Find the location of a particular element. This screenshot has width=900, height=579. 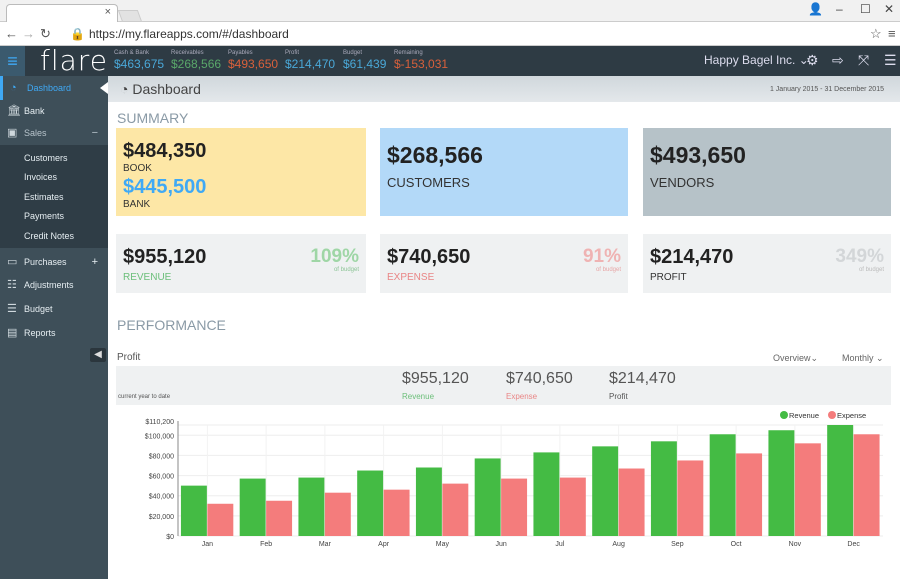

kpi-receivables: Receivables $268,566 is located at coordinates (196, 60).